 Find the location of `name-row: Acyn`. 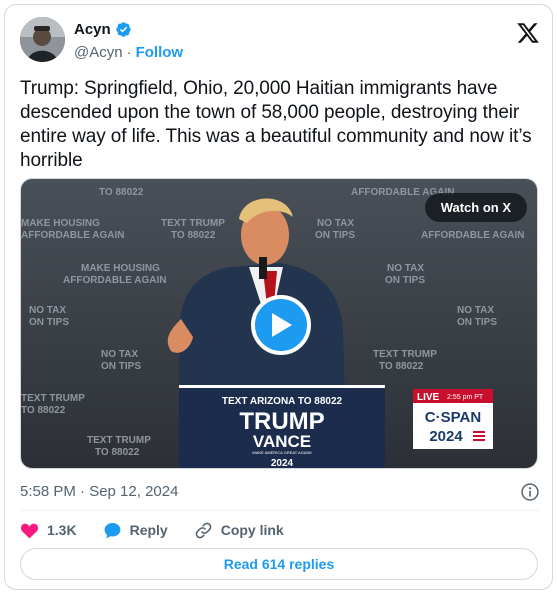

name-row: Acyn is located at coordinates (103, 29).